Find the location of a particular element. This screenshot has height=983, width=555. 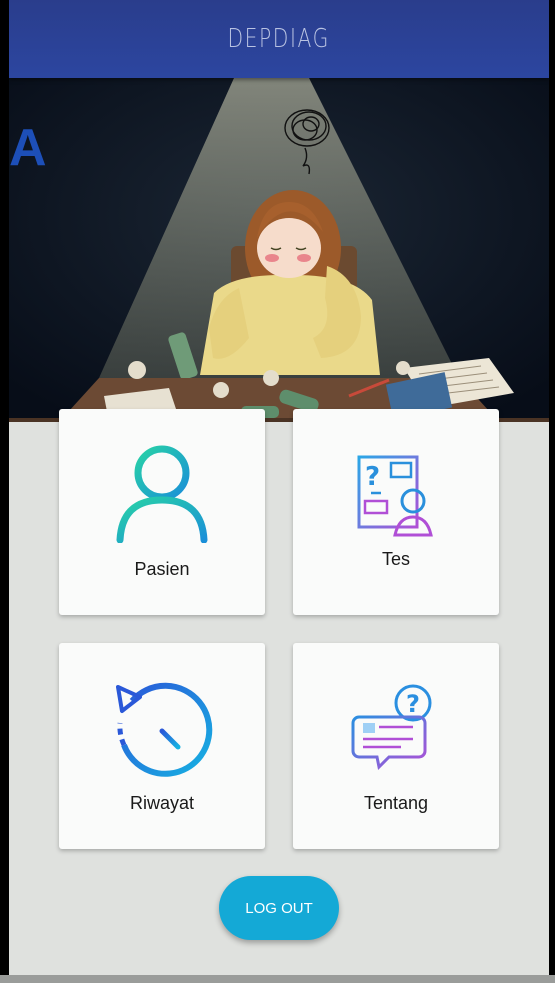

menu-card-pasien: Pasien is located at coordinates (162, 512).